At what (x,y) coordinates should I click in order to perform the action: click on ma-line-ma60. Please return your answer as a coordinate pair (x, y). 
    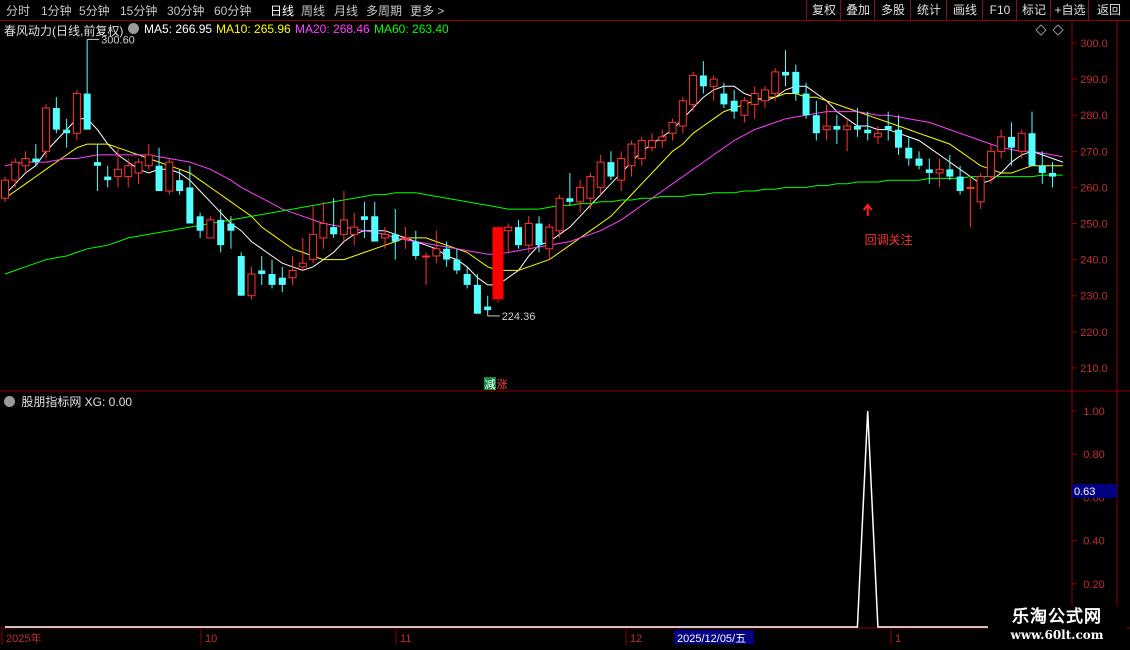
    Looking at the image, I should click on (533, 224).